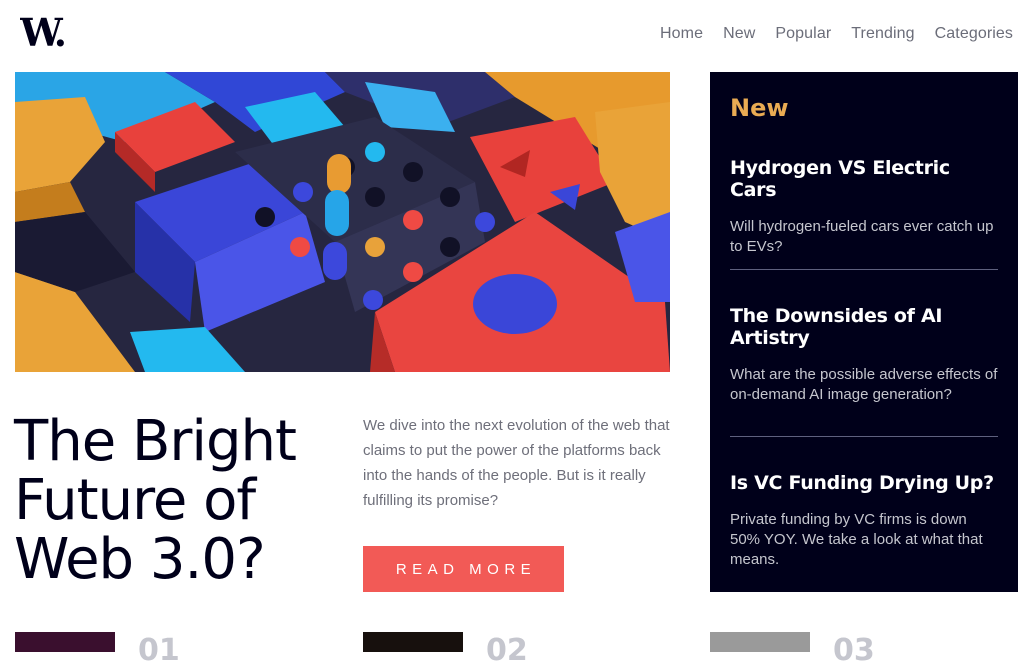 This screenshot has width=1031, height=668. What do you see at coordinates (739, 34) in the screenshot?
I see `nav-new: New` at bounding box center [739, 34].